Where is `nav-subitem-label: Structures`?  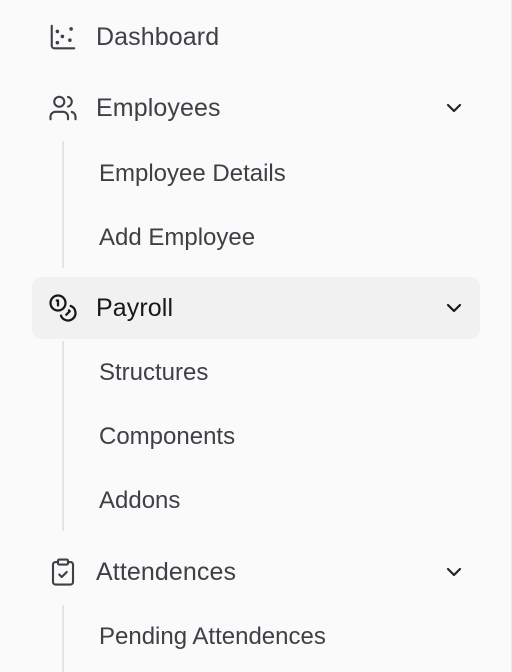 nav-subitem-label: Structures is located at coordinates (154, 372).